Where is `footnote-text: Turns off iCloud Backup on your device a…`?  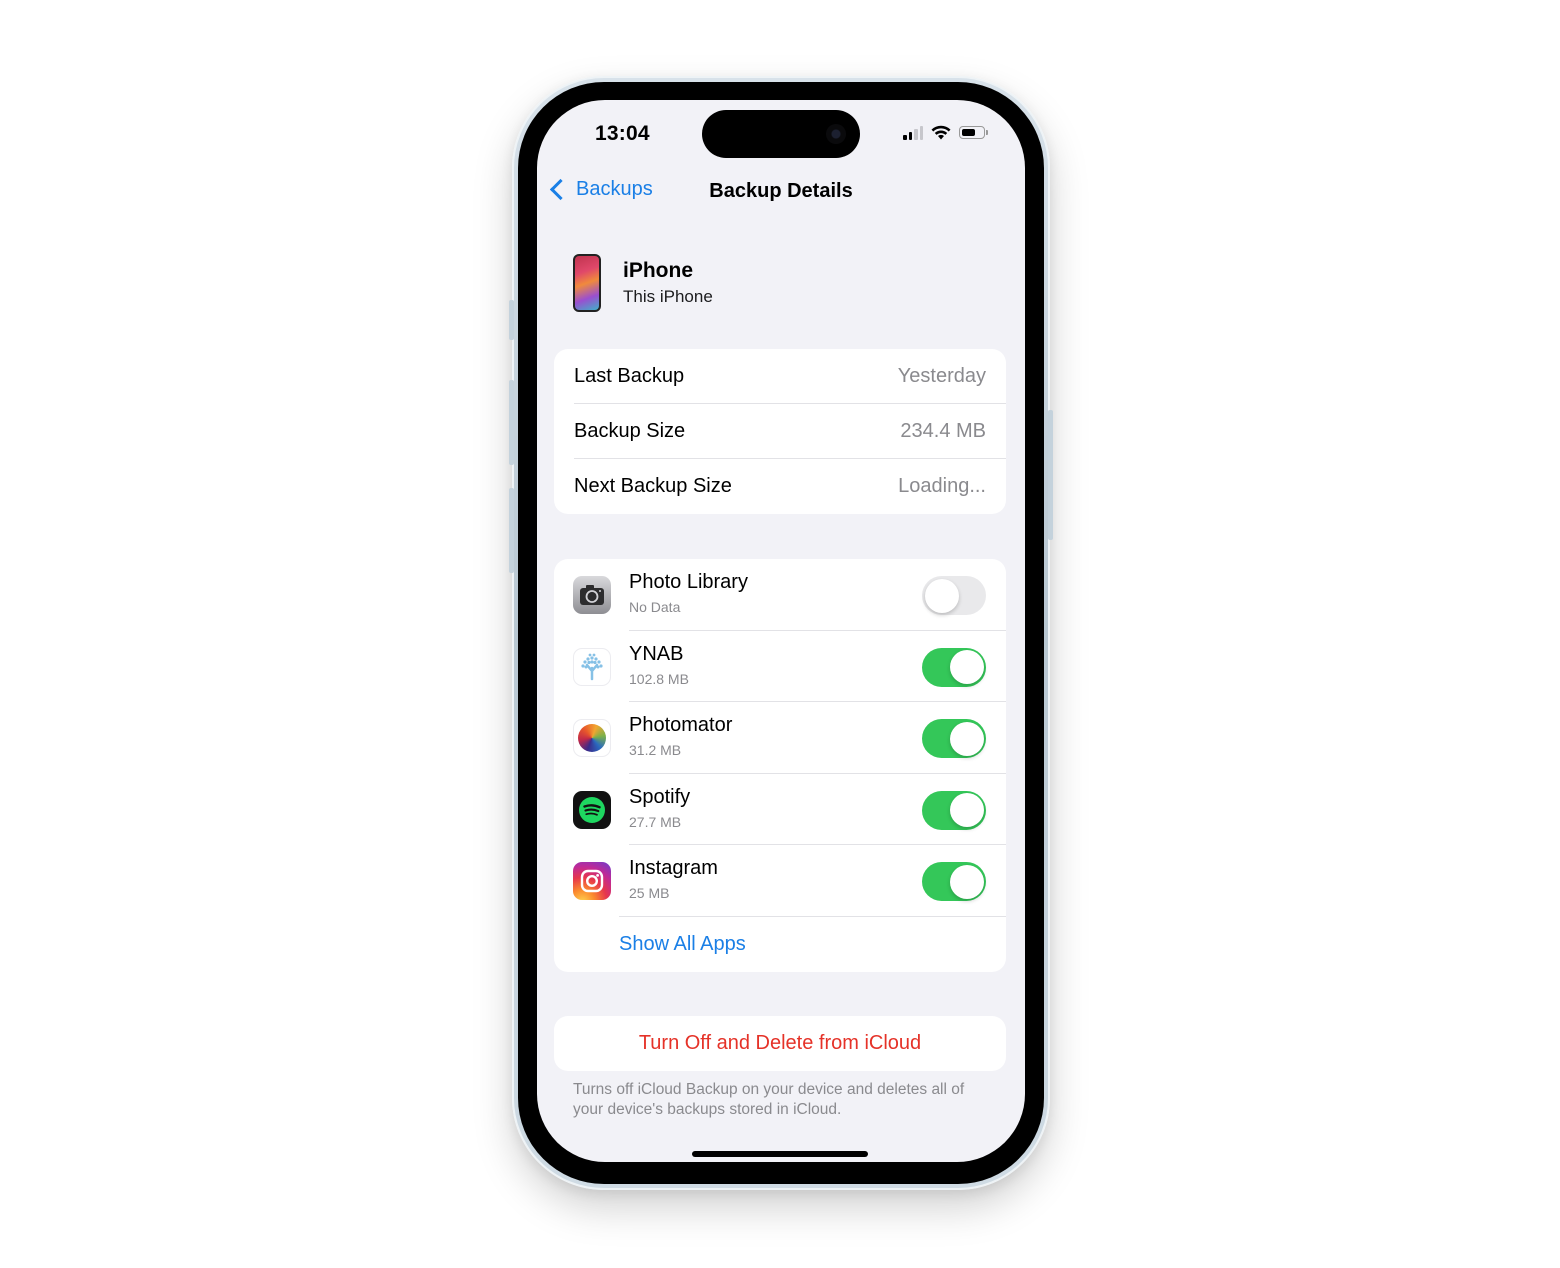
footnote-text: Turns off iCloud Backup on your device a… is located at coordinates (769, 1099).